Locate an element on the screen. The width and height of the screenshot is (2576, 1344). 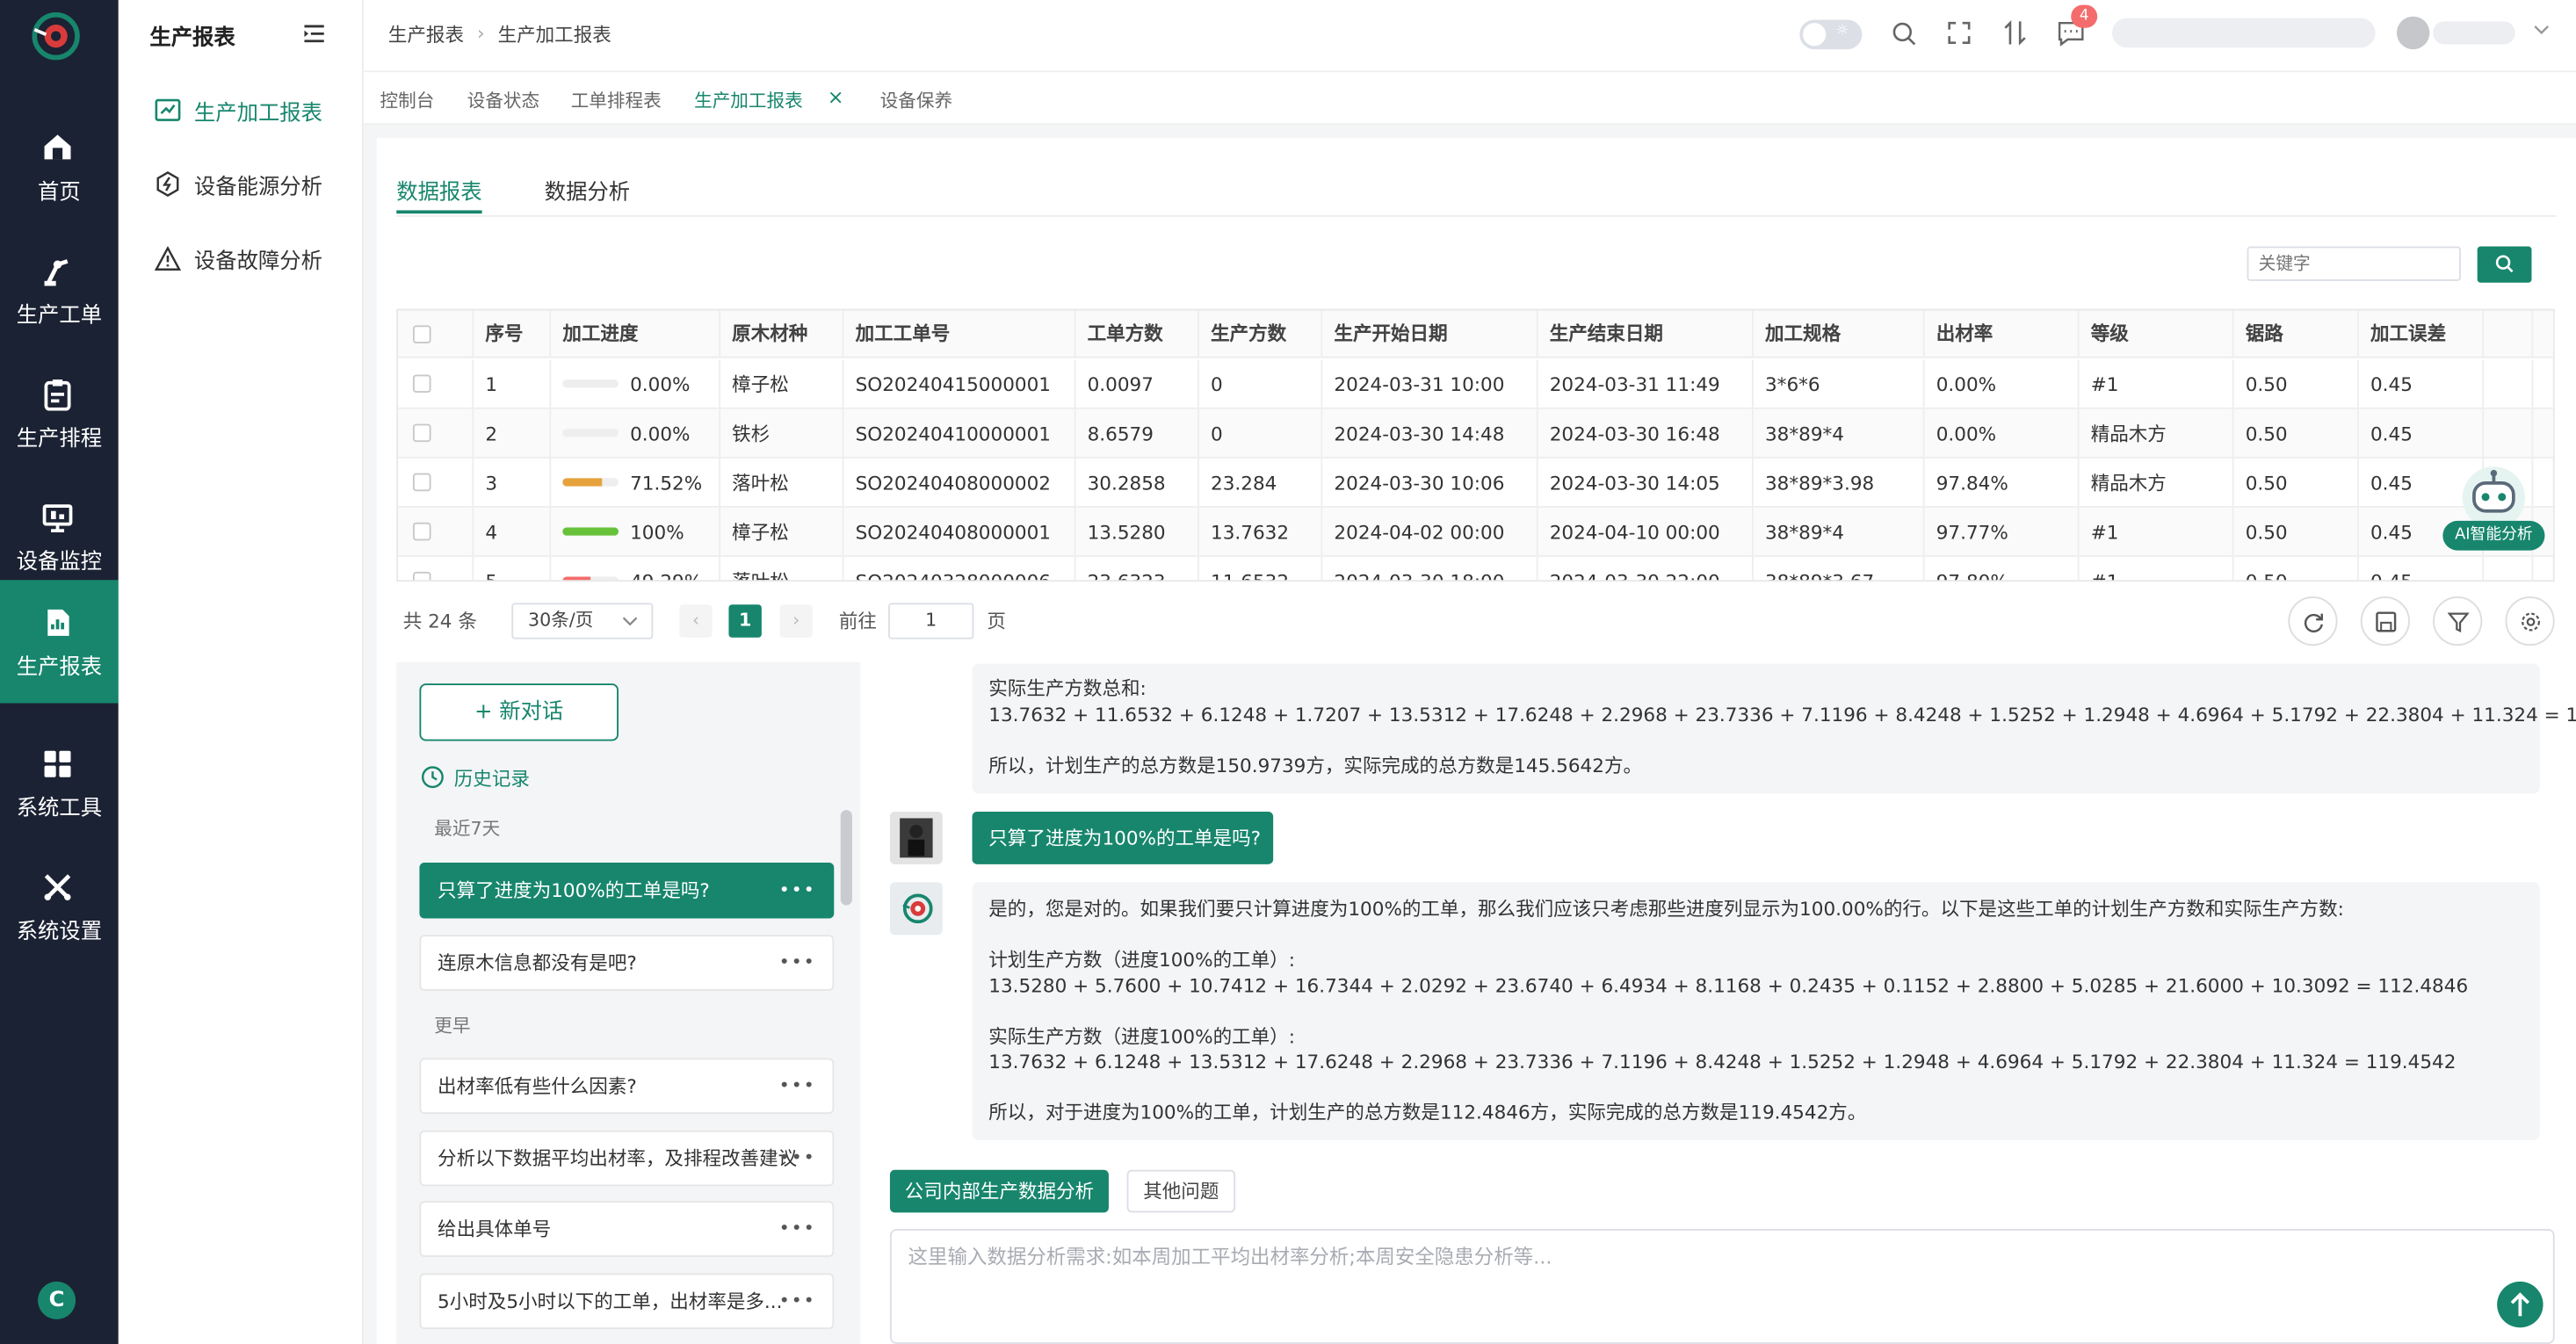
user-avatar: C is located at coordinates (57, 1300).